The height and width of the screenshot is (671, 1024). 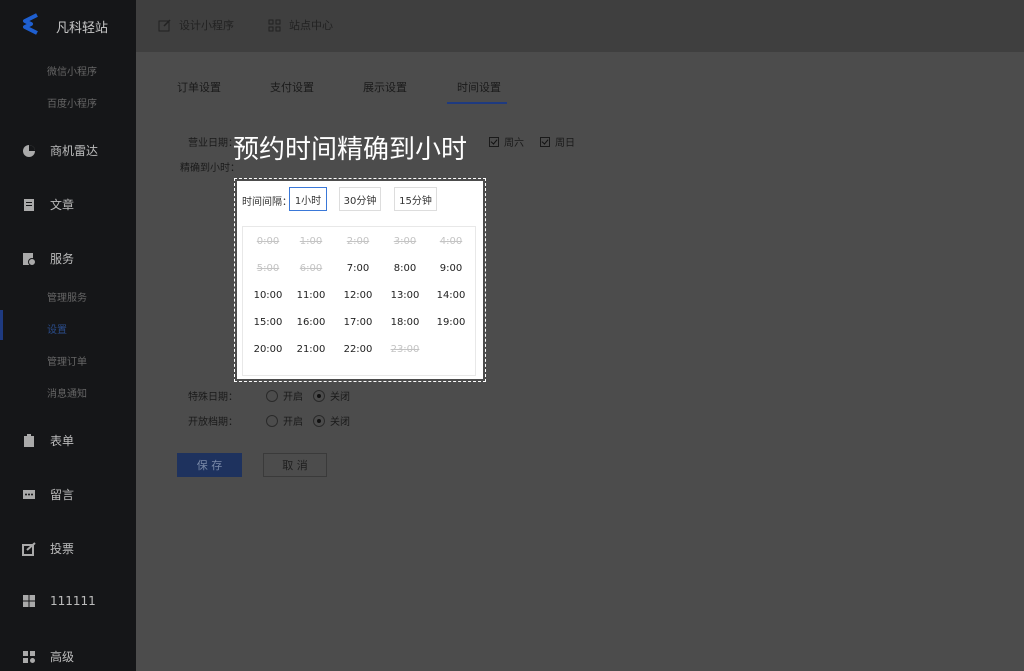 What do you see at coordinates (350, 150) in the screenshot?
I see `annotation-title: 预约时间精确到小时` at bounding box center [350, 150].